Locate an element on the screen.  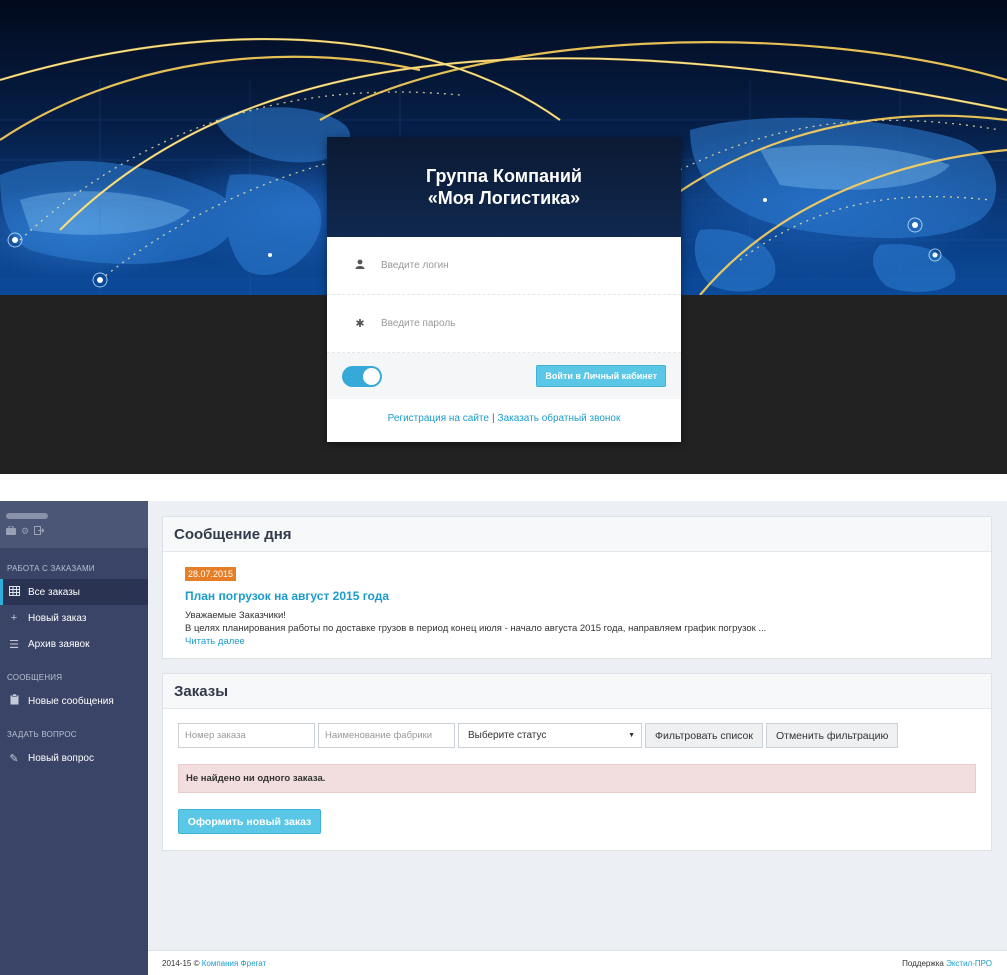
caret-down-icon: ▼ is located at coordinates (631, 735).